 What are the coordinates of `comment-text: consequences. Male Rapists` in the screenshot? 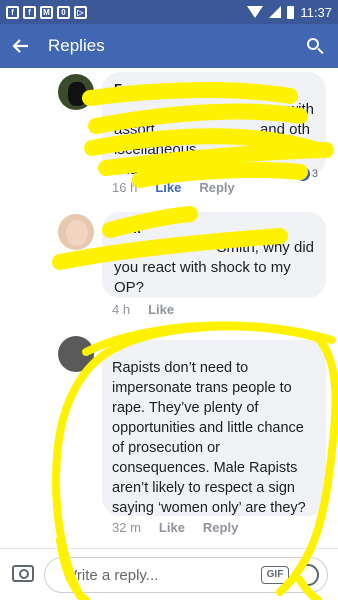 It's located at (205, 468).